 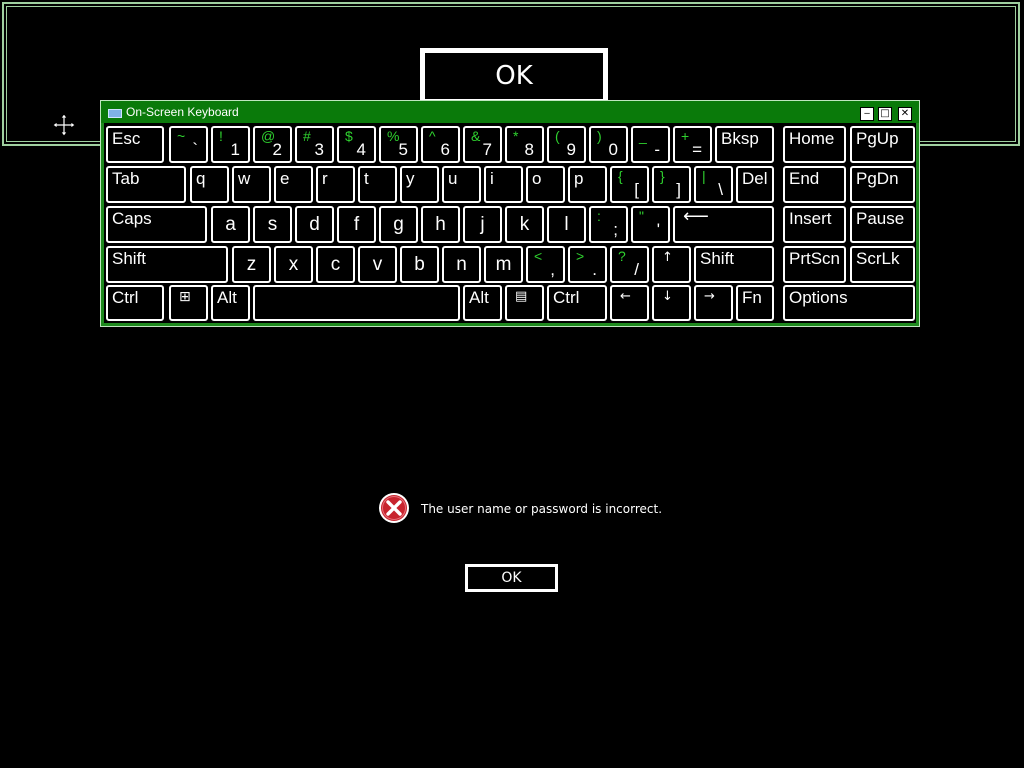 I want to click on key-label: a, so click(x=230, y=224).